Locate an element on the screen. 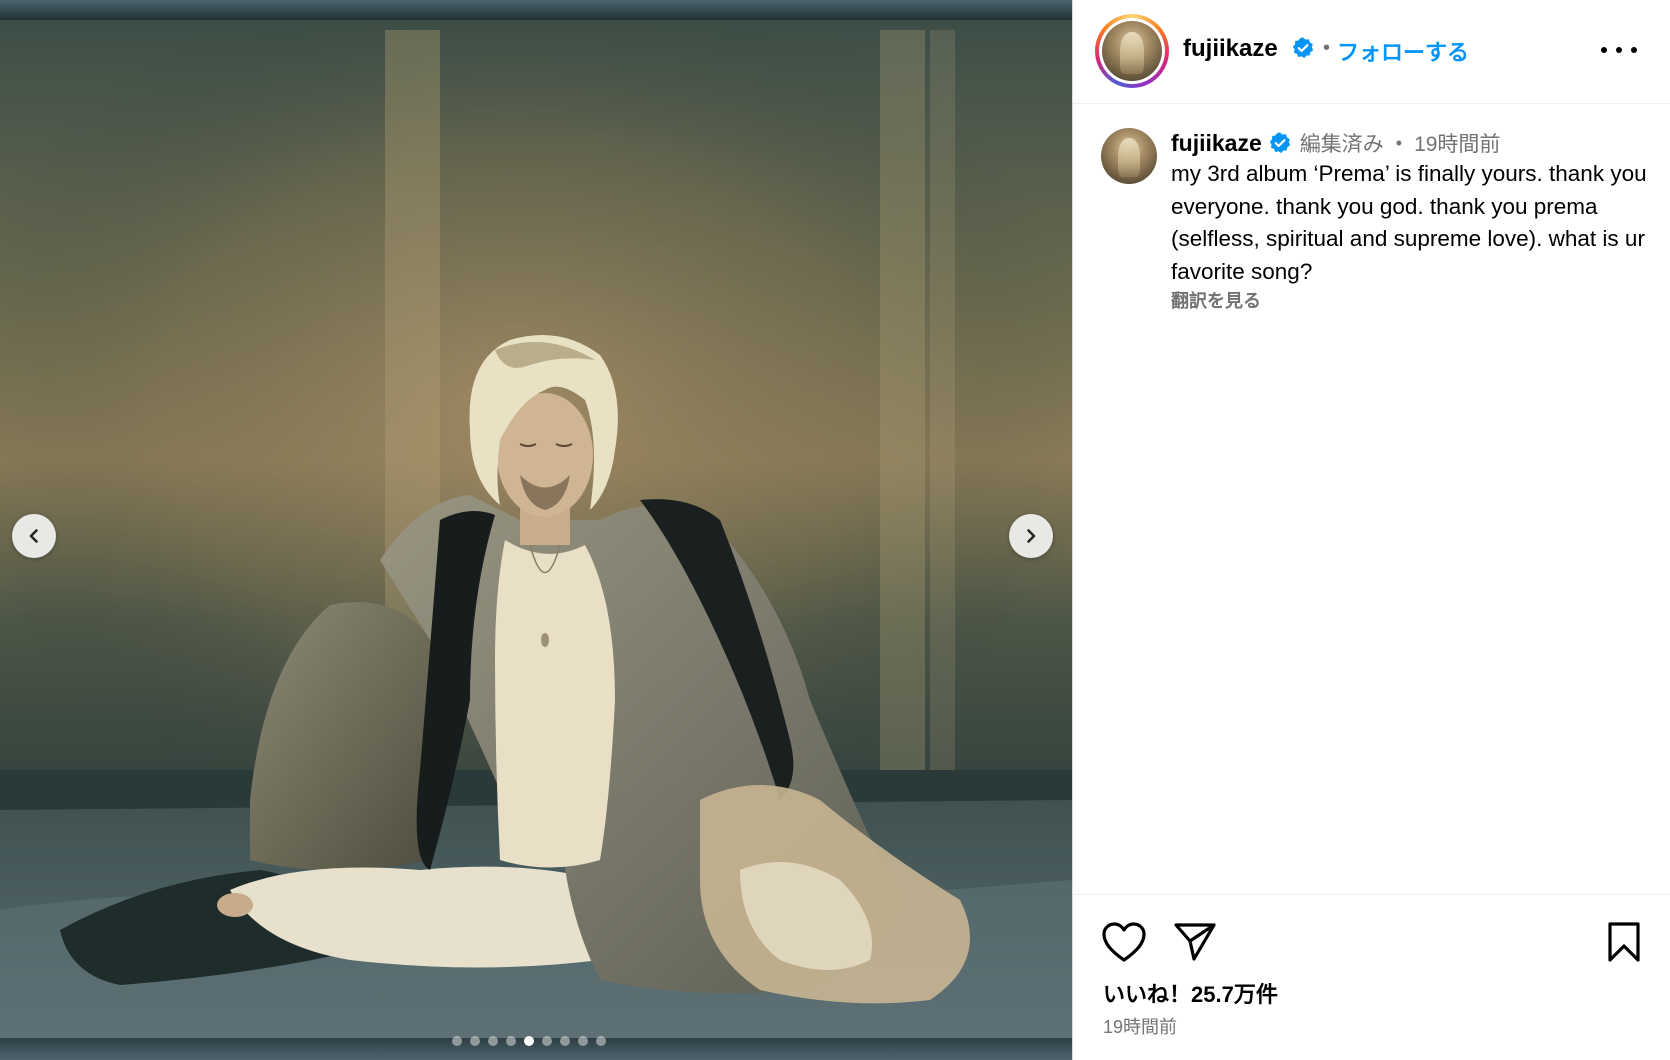  chevron-left-icon is located at coordinates (33, 536).